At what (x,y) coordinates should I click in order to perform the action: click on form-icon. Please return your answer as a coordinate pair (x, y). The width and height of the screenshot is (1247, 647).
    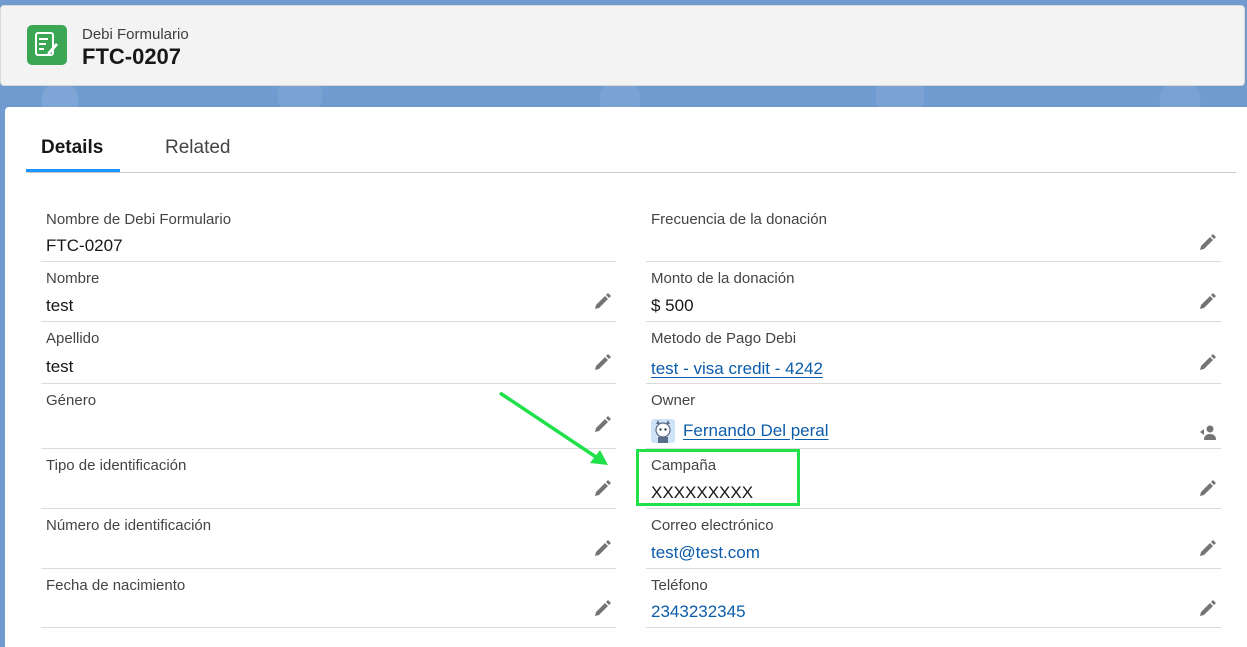
    Looking at the image, I should click on (47, 45).